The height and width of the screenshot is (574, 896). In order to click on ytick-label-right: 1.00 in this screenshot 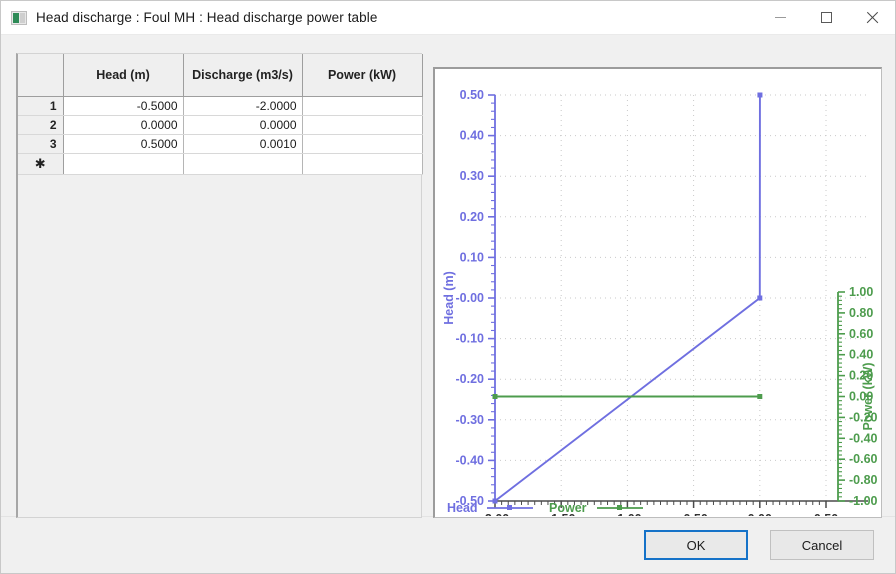, I will do `click(861, 292)`.